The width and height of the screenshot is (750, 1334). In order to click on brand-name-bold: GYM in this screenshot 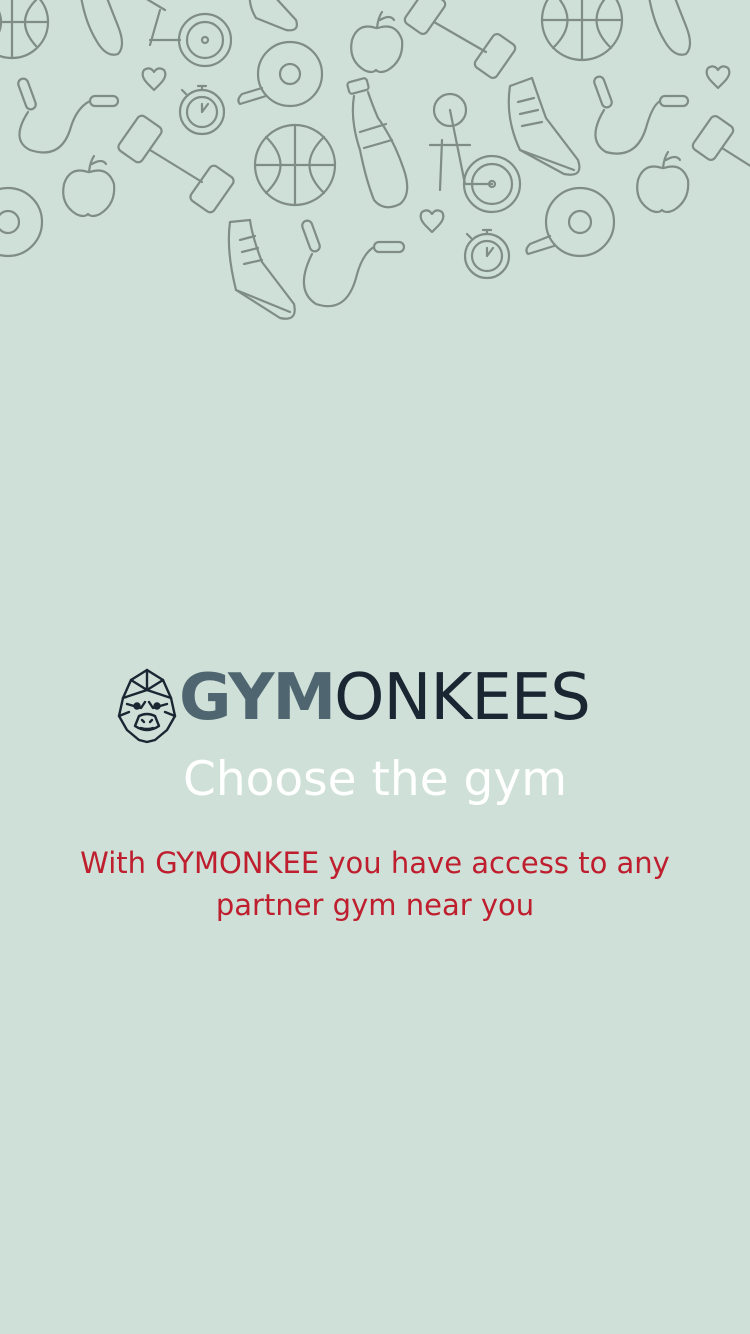, I will do `click(257, 698)`.